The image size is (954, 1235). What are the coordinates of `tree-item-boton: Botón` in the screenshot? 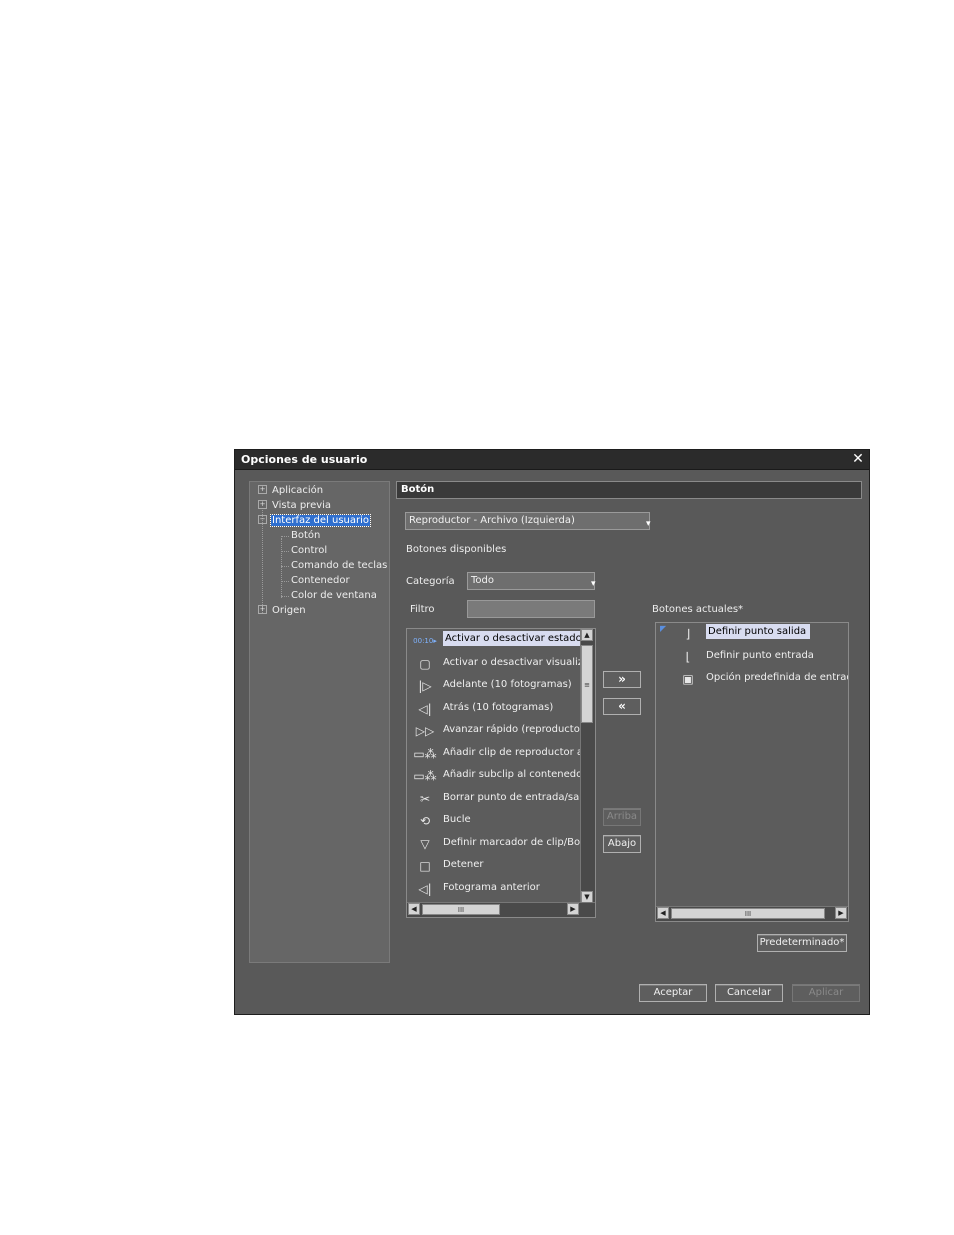 It's located at (305, 536).